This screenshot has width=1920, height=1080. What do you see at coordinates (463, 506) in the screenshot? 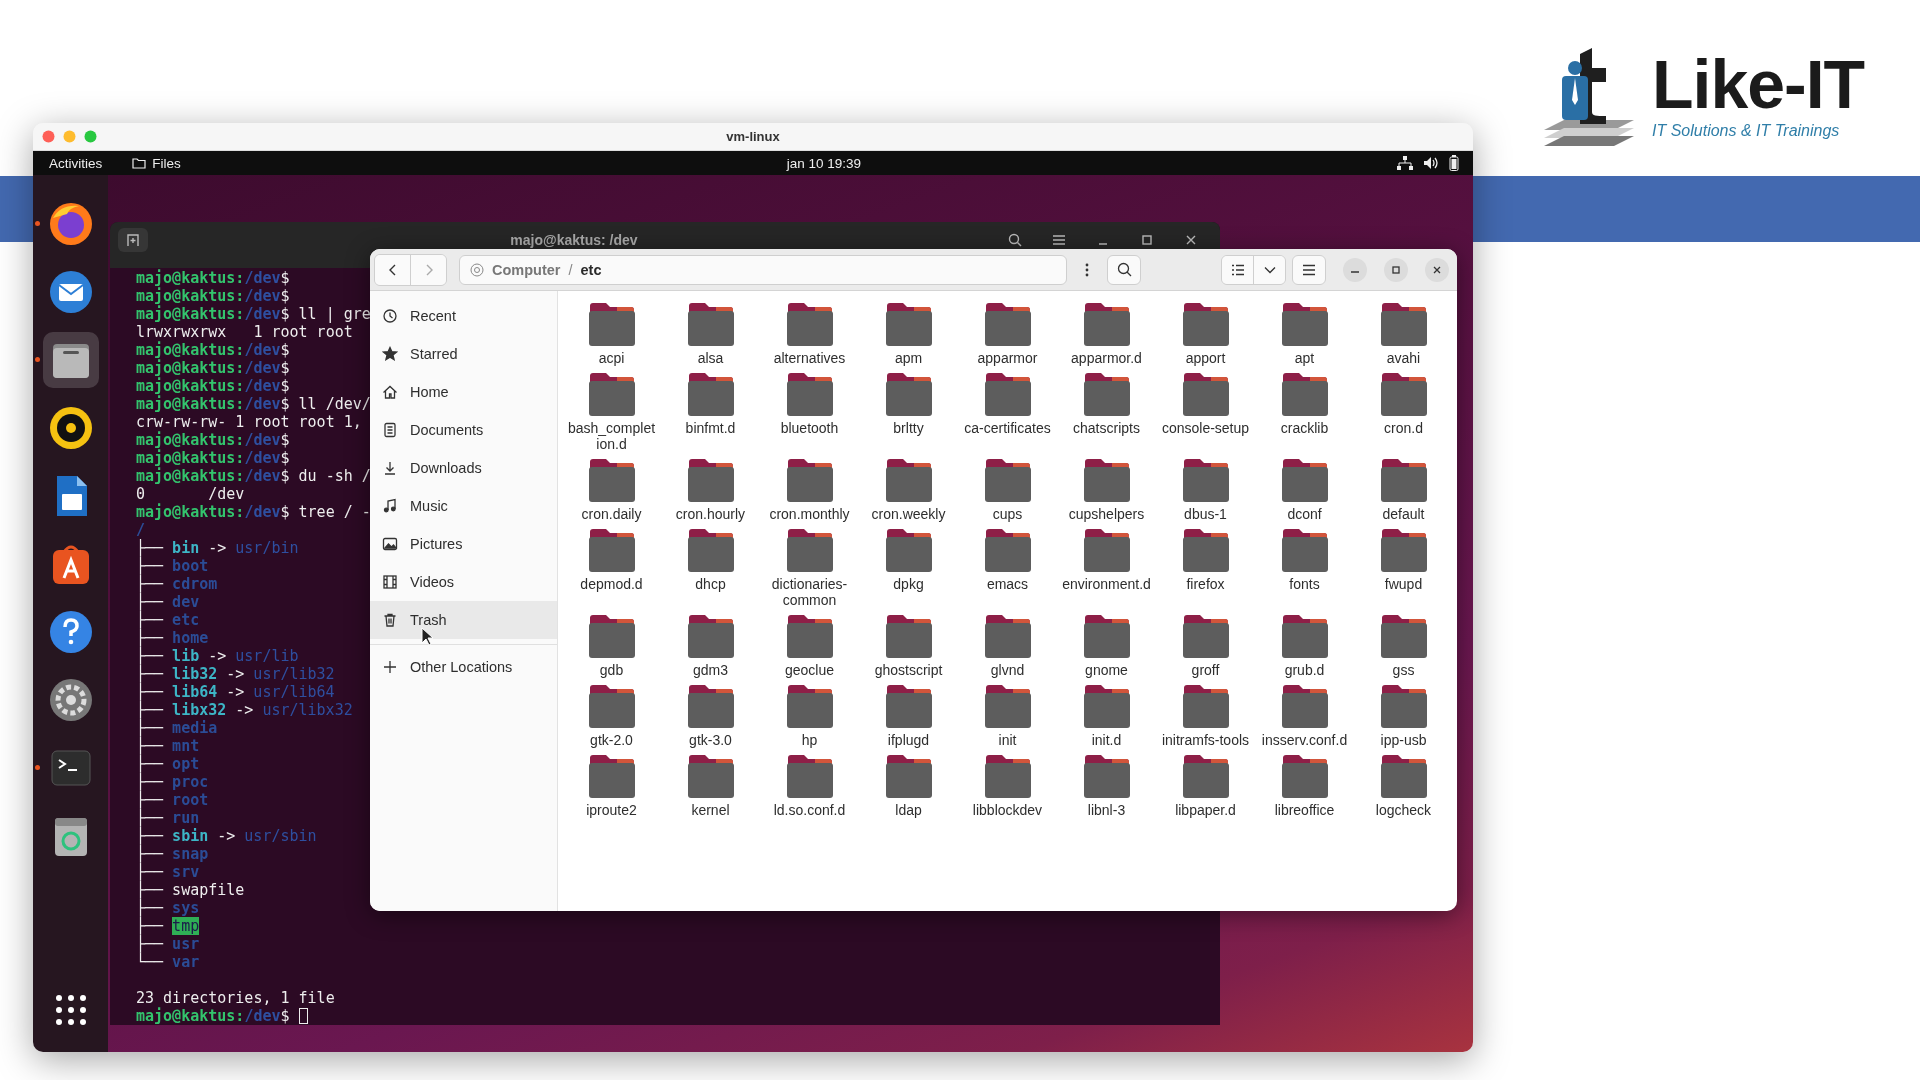
I see `sidebar-item: Music` at bounding box center [463, 506].